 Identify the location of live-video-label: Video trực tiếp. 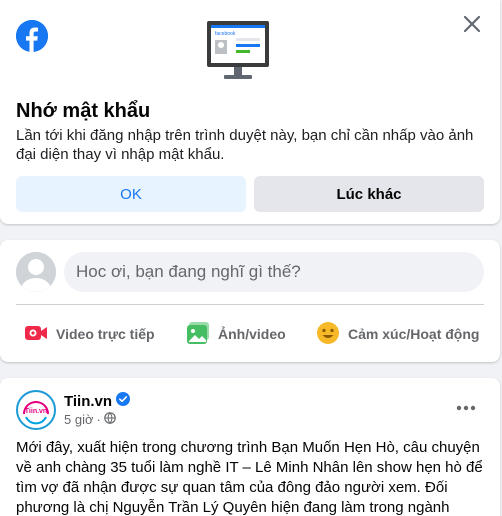
(105, 334).